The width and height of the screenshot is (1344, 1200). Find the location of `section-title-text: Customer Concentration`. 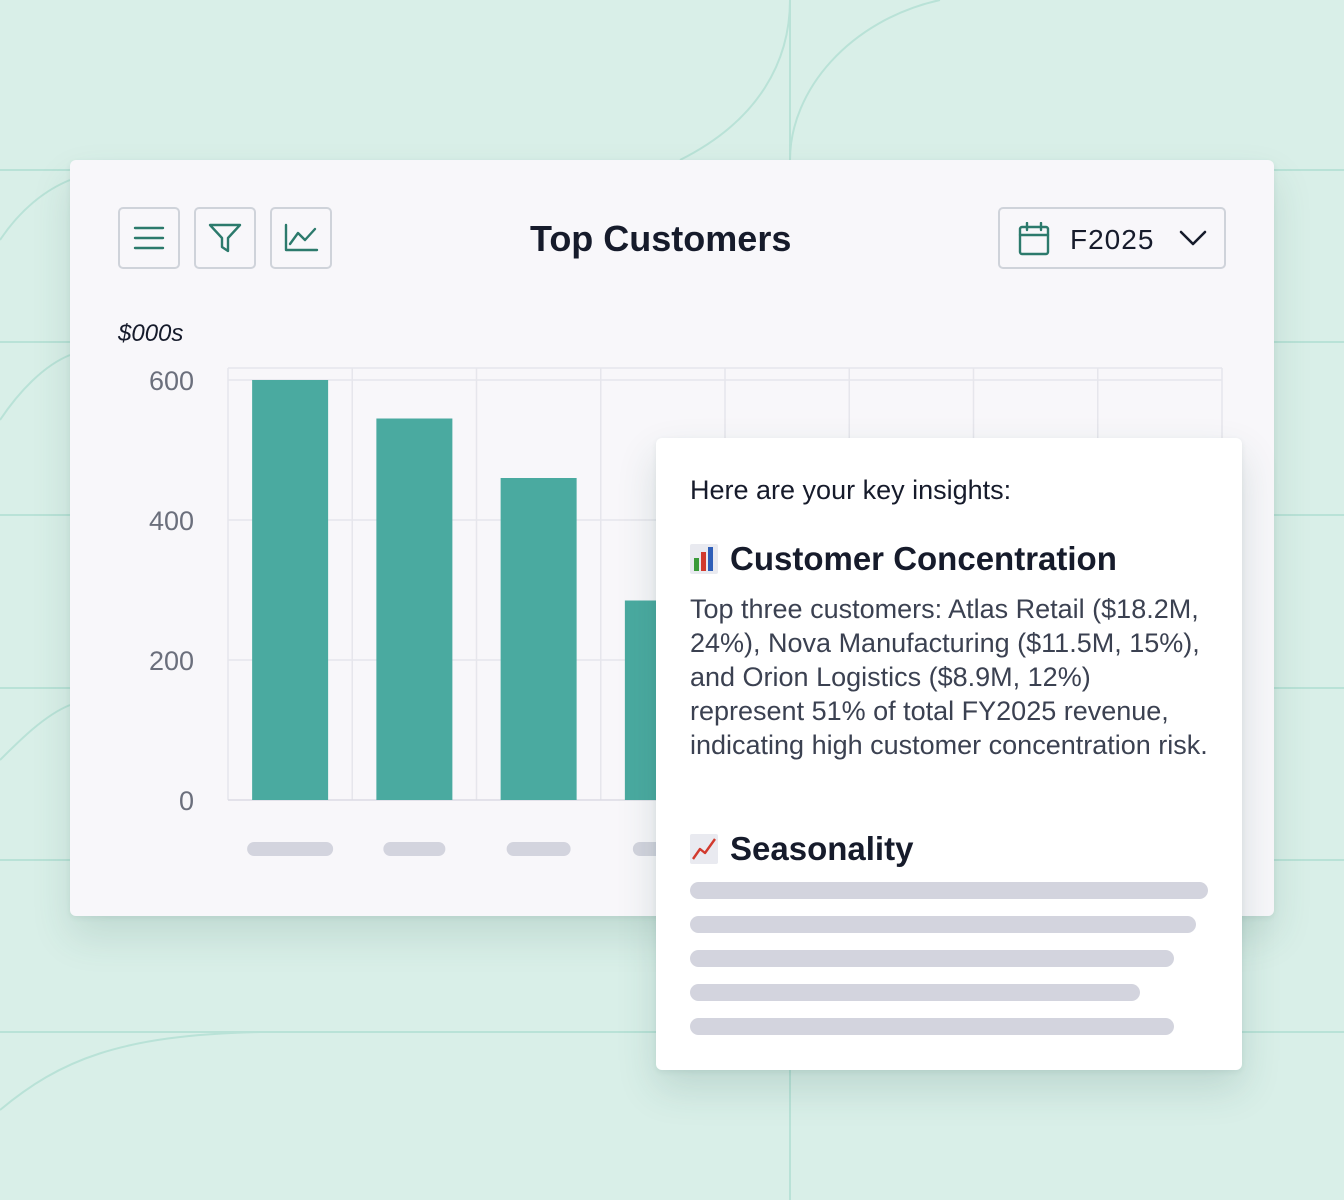

section-title-text: Customer Concentration is located at coordinates (923, 558).